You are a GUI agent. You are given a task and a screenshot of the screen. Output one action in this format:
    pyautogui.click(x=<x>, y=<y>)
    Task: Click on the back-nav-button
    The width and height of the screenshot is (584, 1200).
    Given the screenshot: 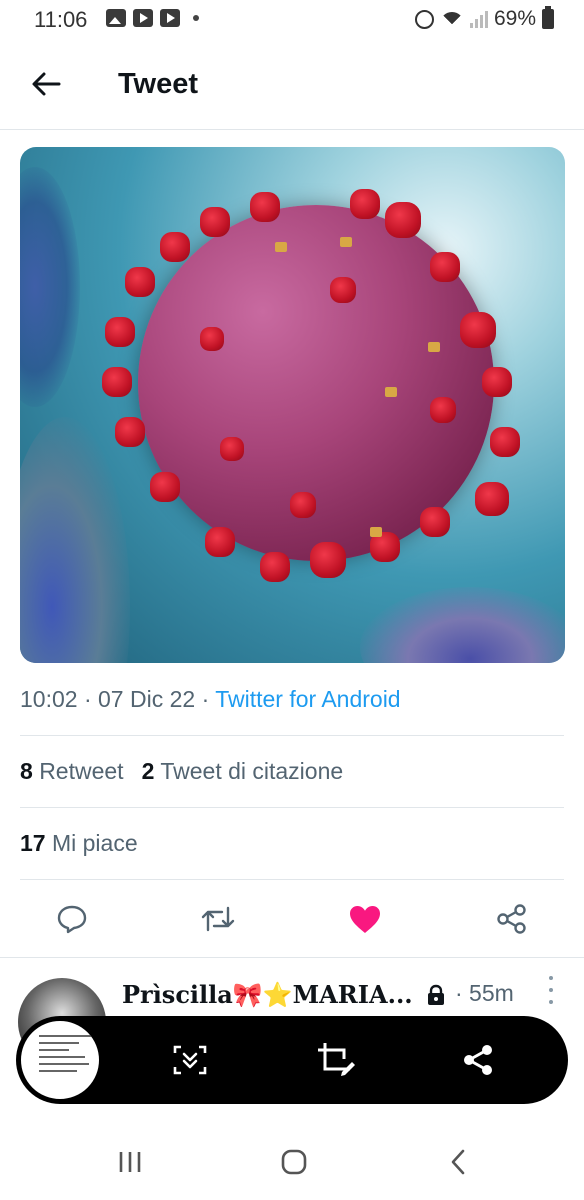 What is the action you would take?
    pyautogui.click(x=458, y=1162)
    